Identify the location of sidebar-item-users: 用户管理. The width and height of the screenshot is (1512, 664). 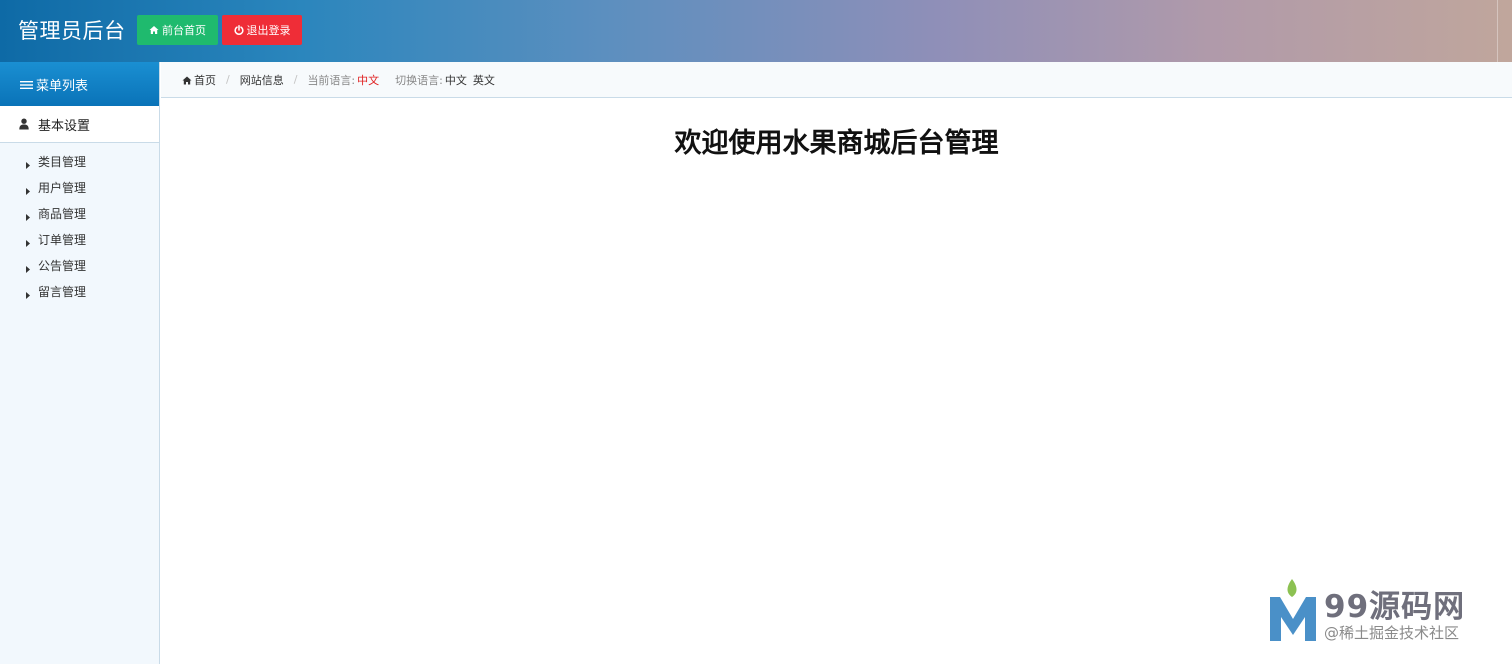
(79, 187).